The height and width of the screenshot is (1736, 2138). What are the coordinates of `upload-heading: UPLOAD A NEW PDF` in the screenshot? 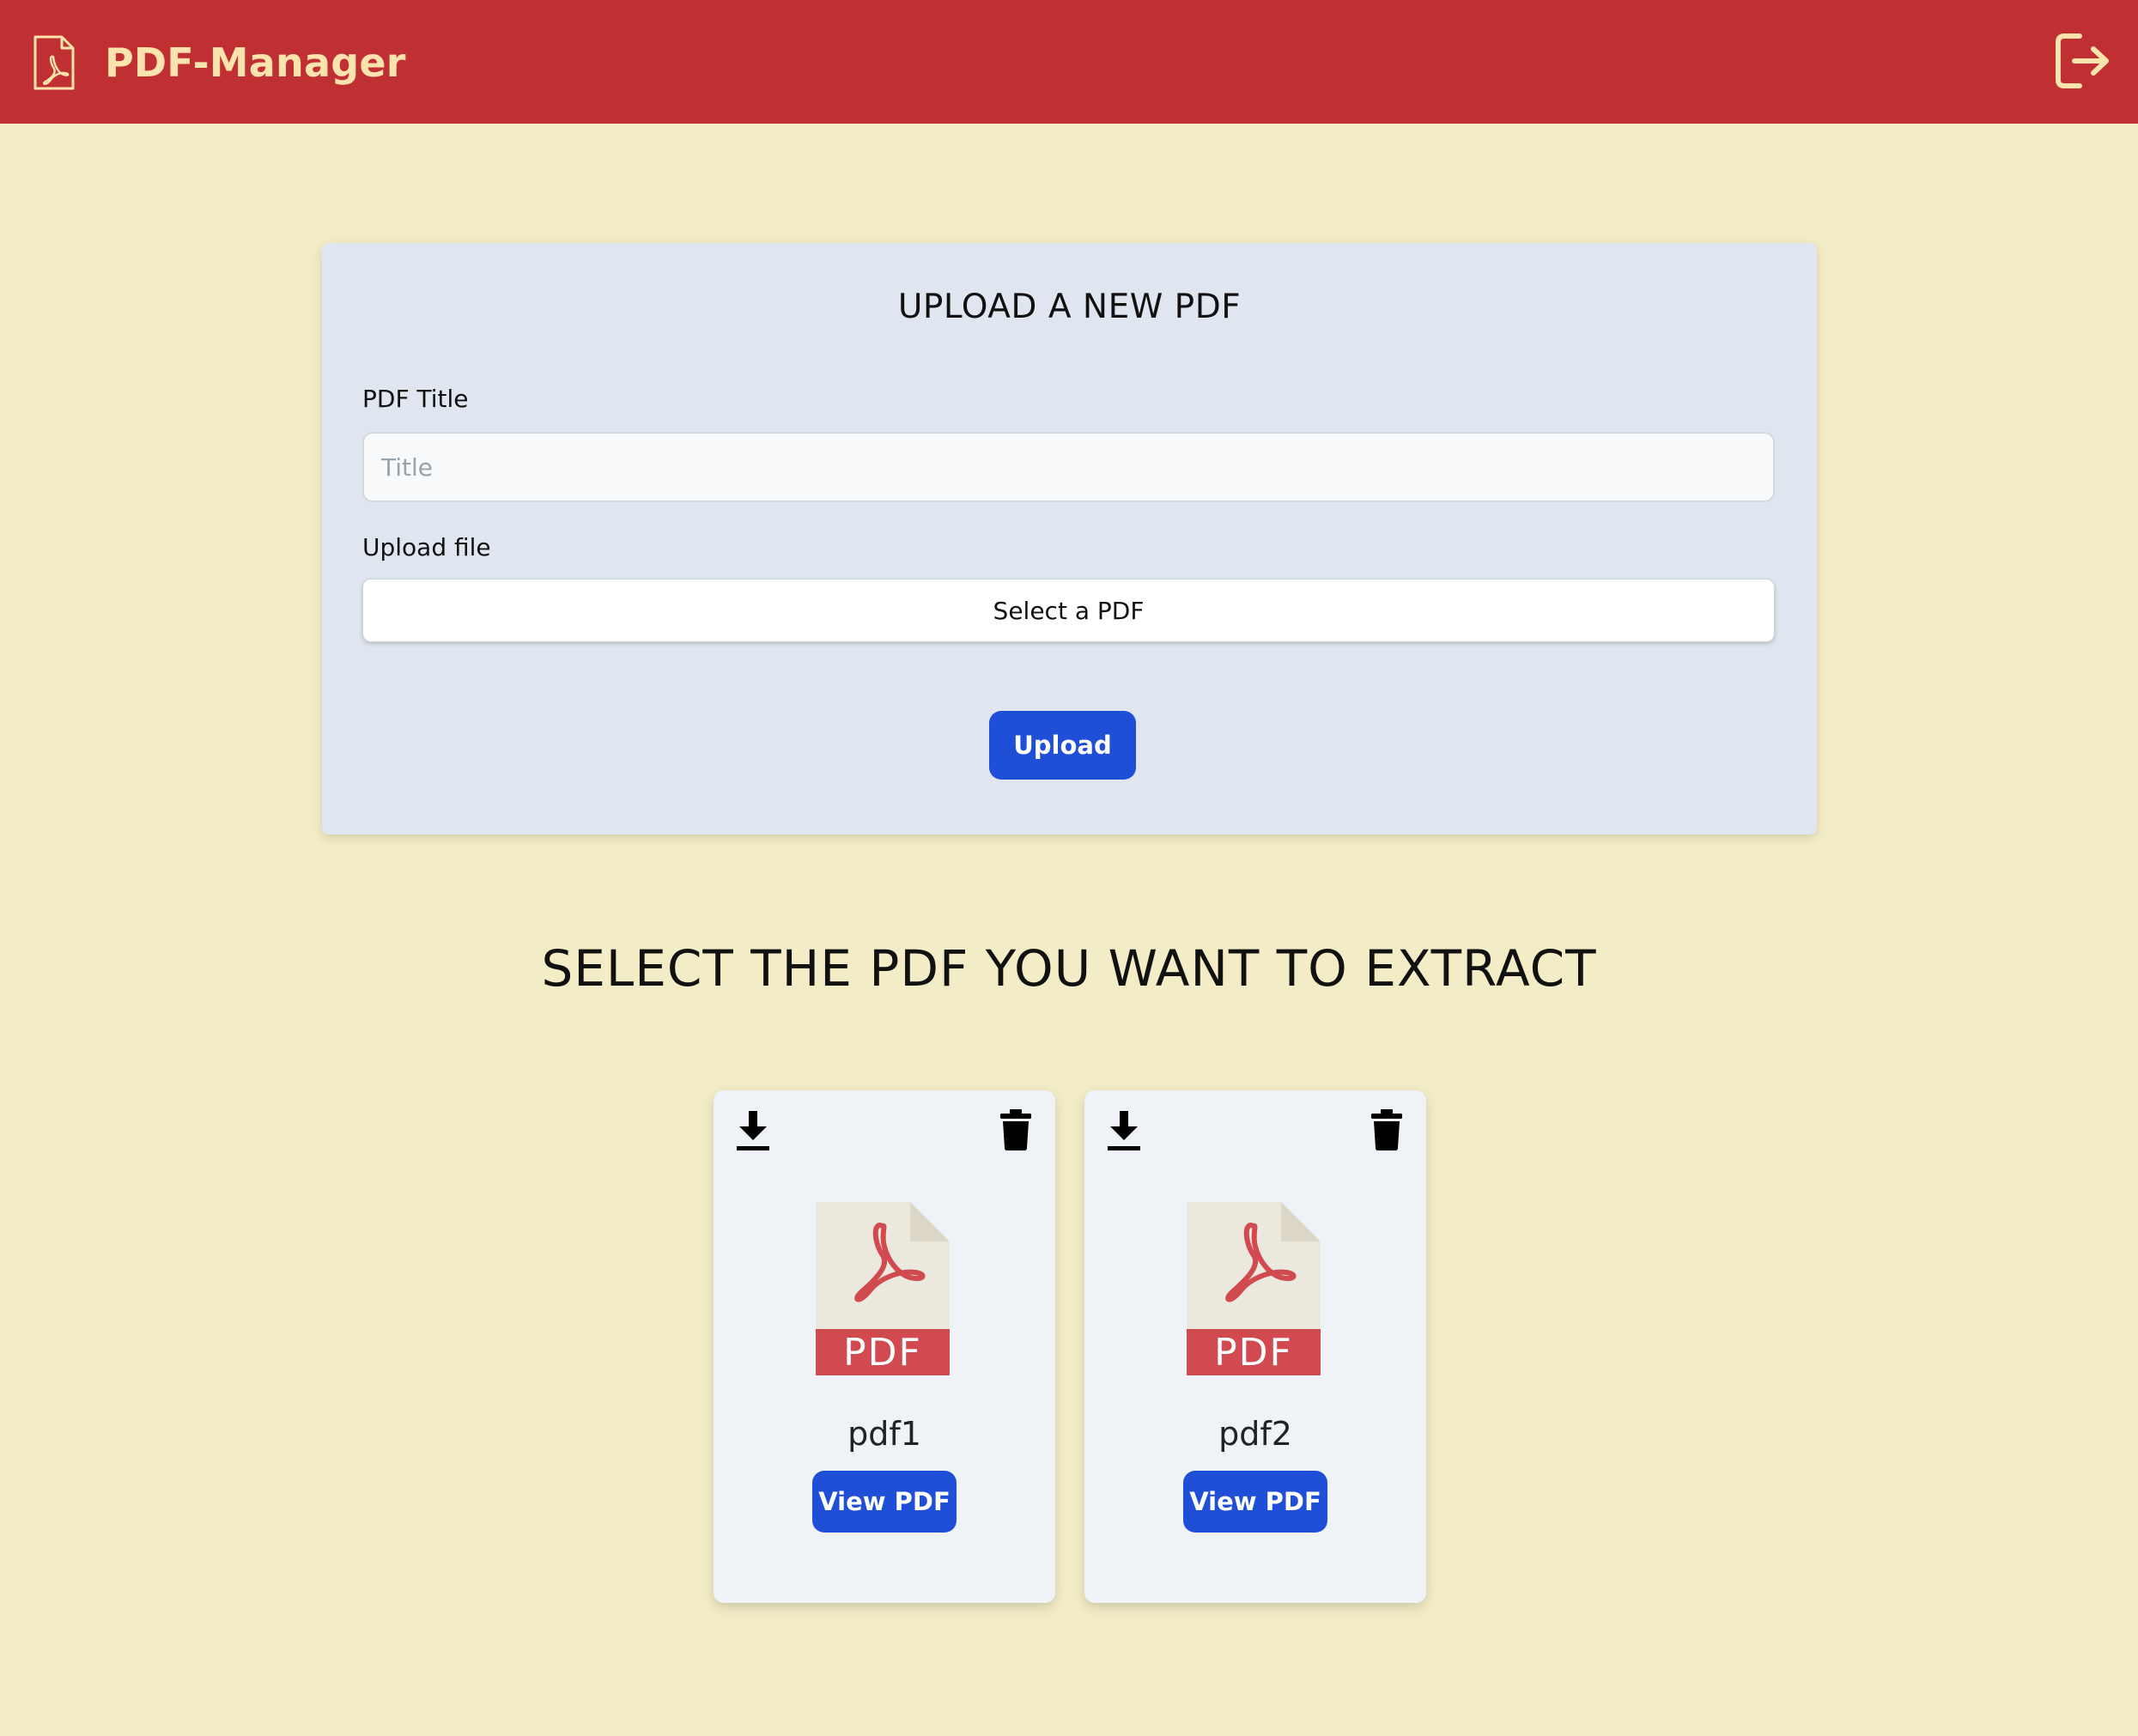 It's located at (1069, 307).